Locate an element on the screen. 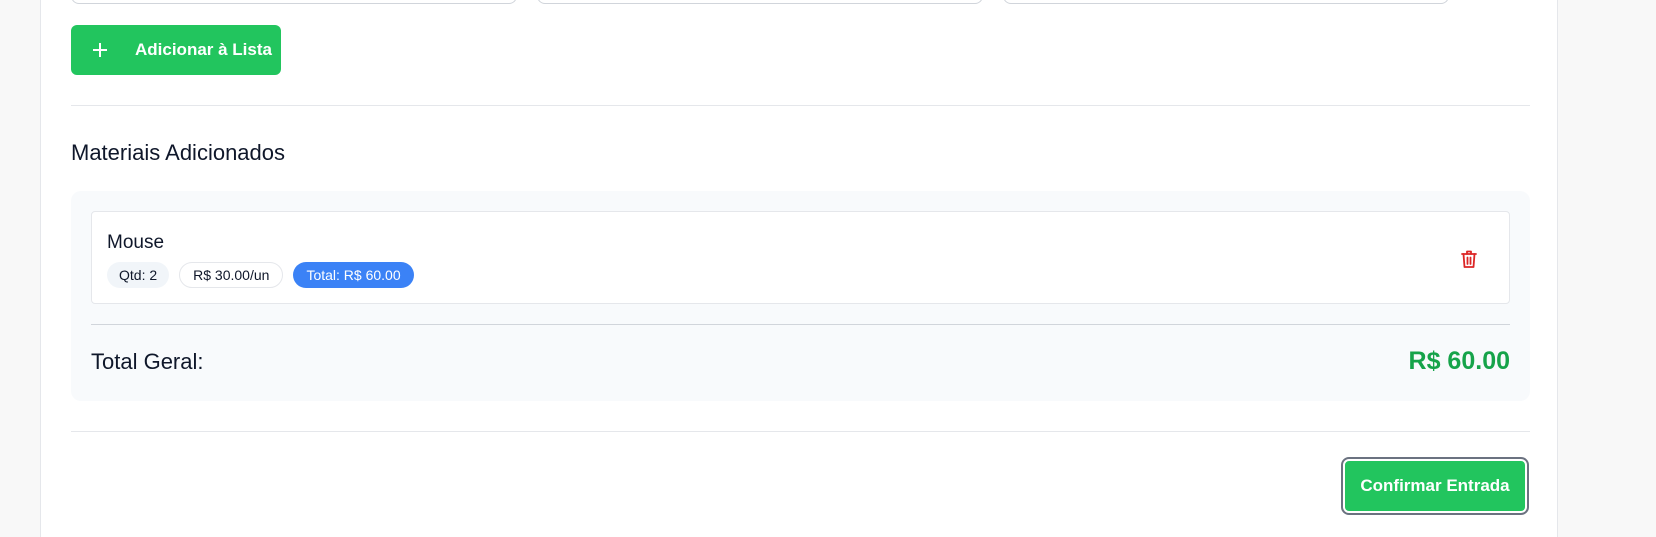 This screenshot has height=537, width=1656. material-select-field is located at coordinates (294, 2).